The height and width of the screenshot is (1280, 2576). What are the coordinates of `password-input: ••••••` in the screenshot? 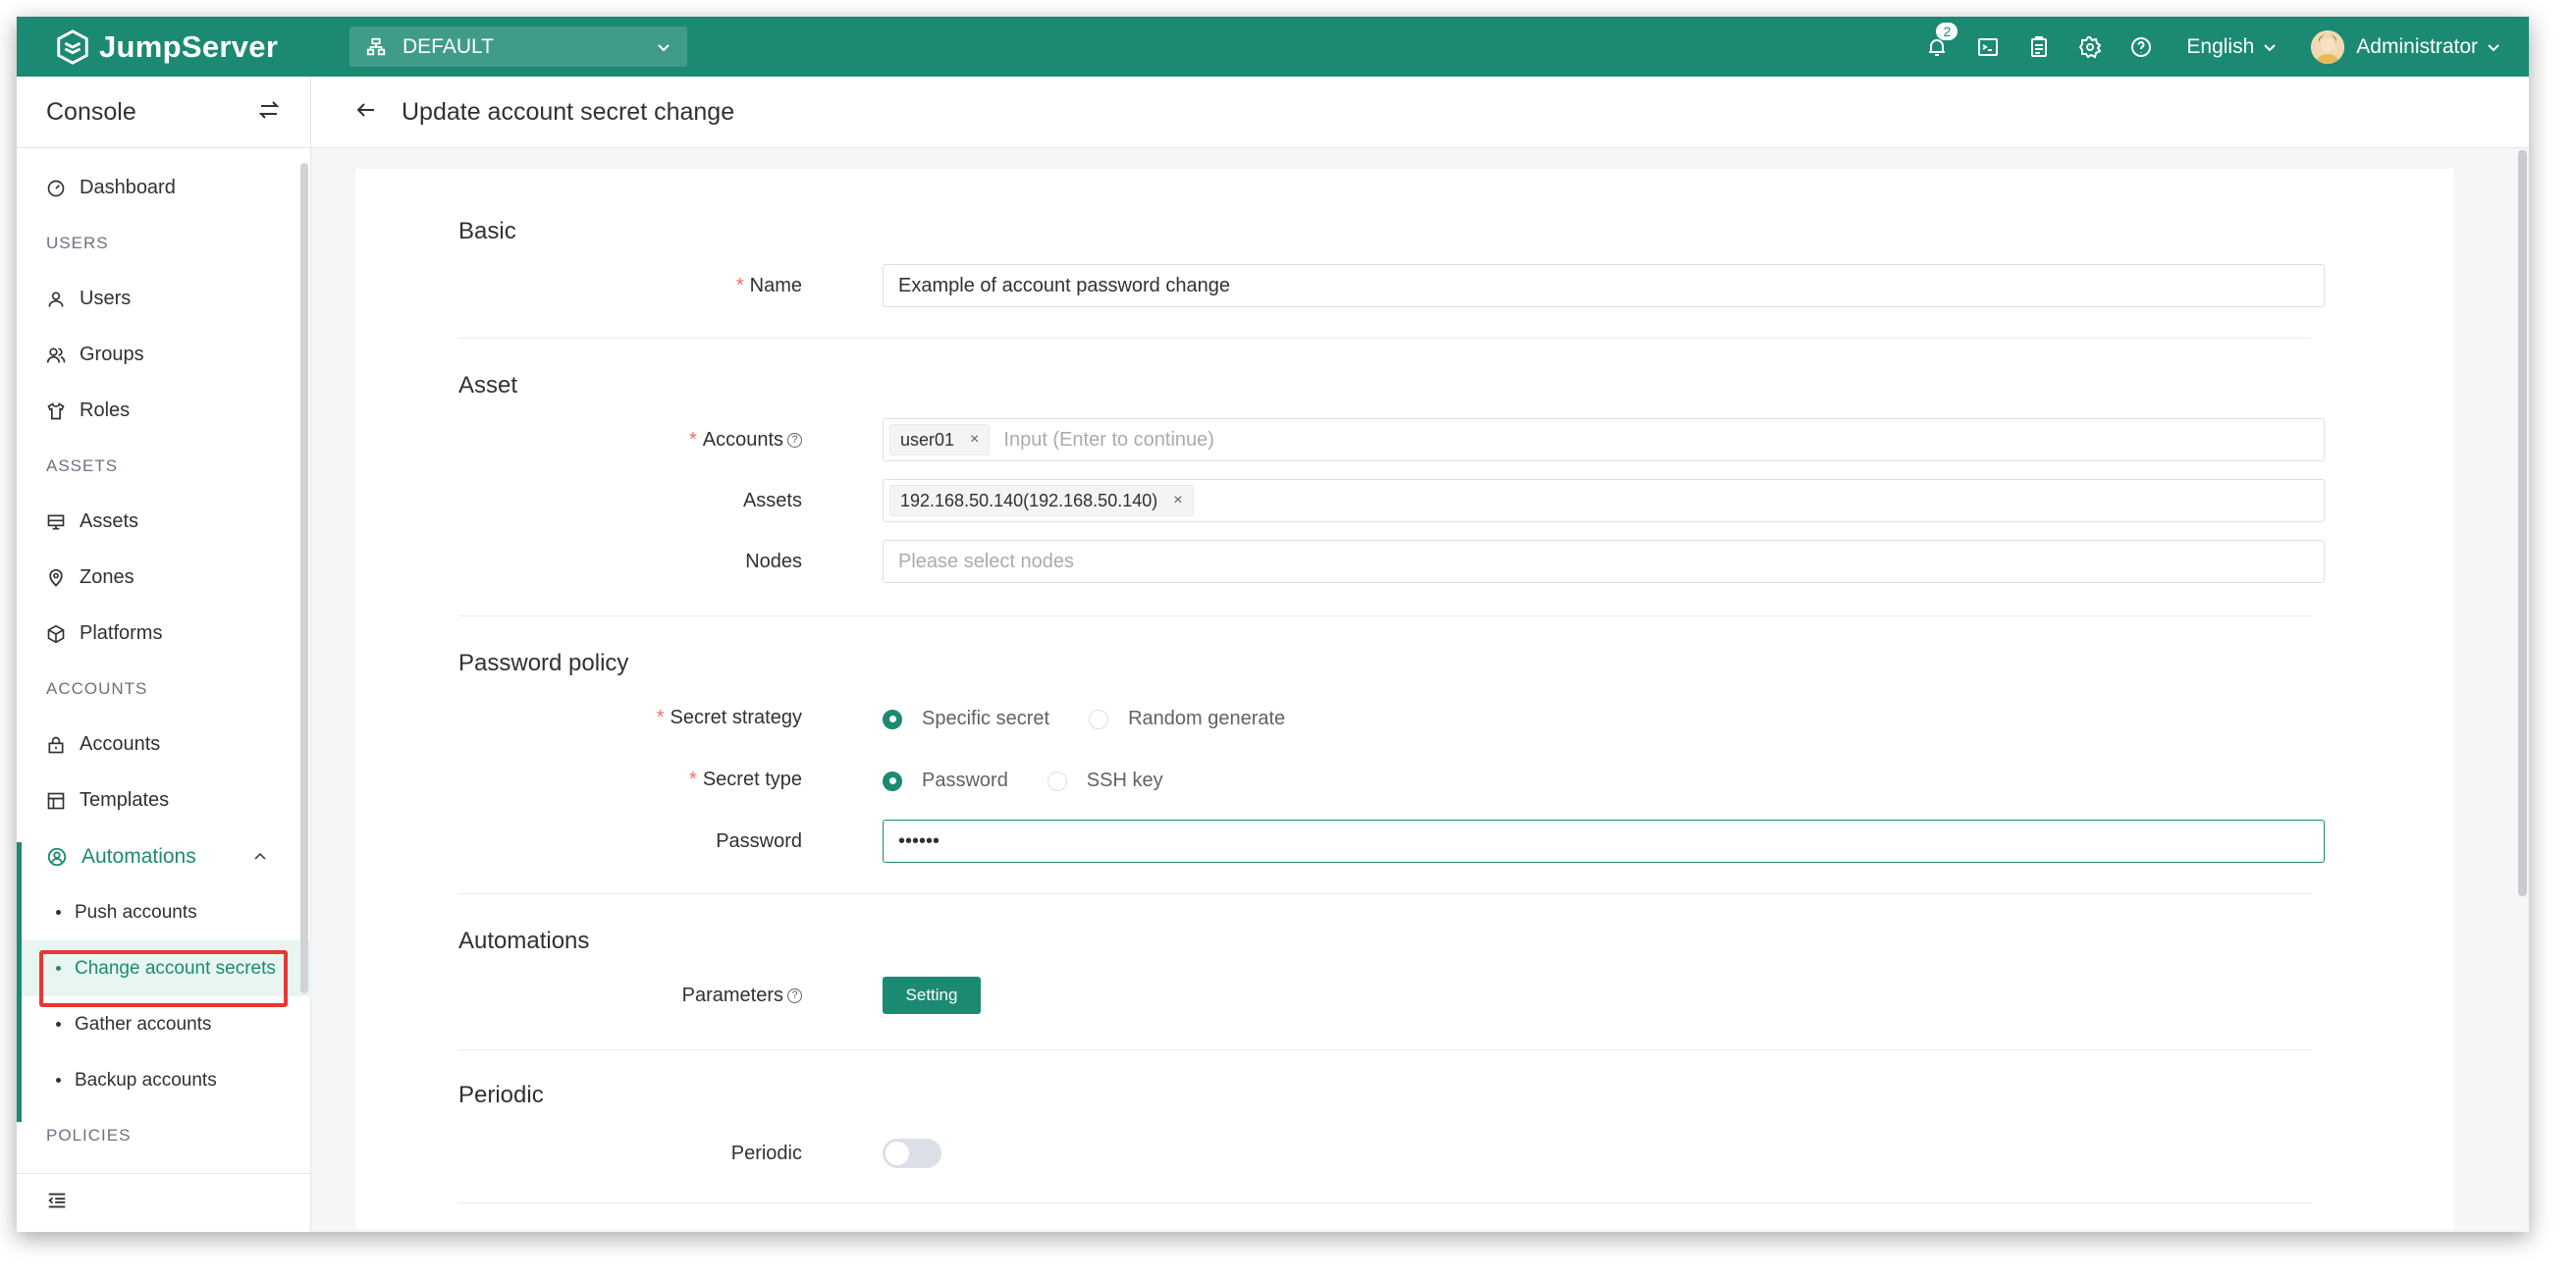 It's located at (1604, 841).